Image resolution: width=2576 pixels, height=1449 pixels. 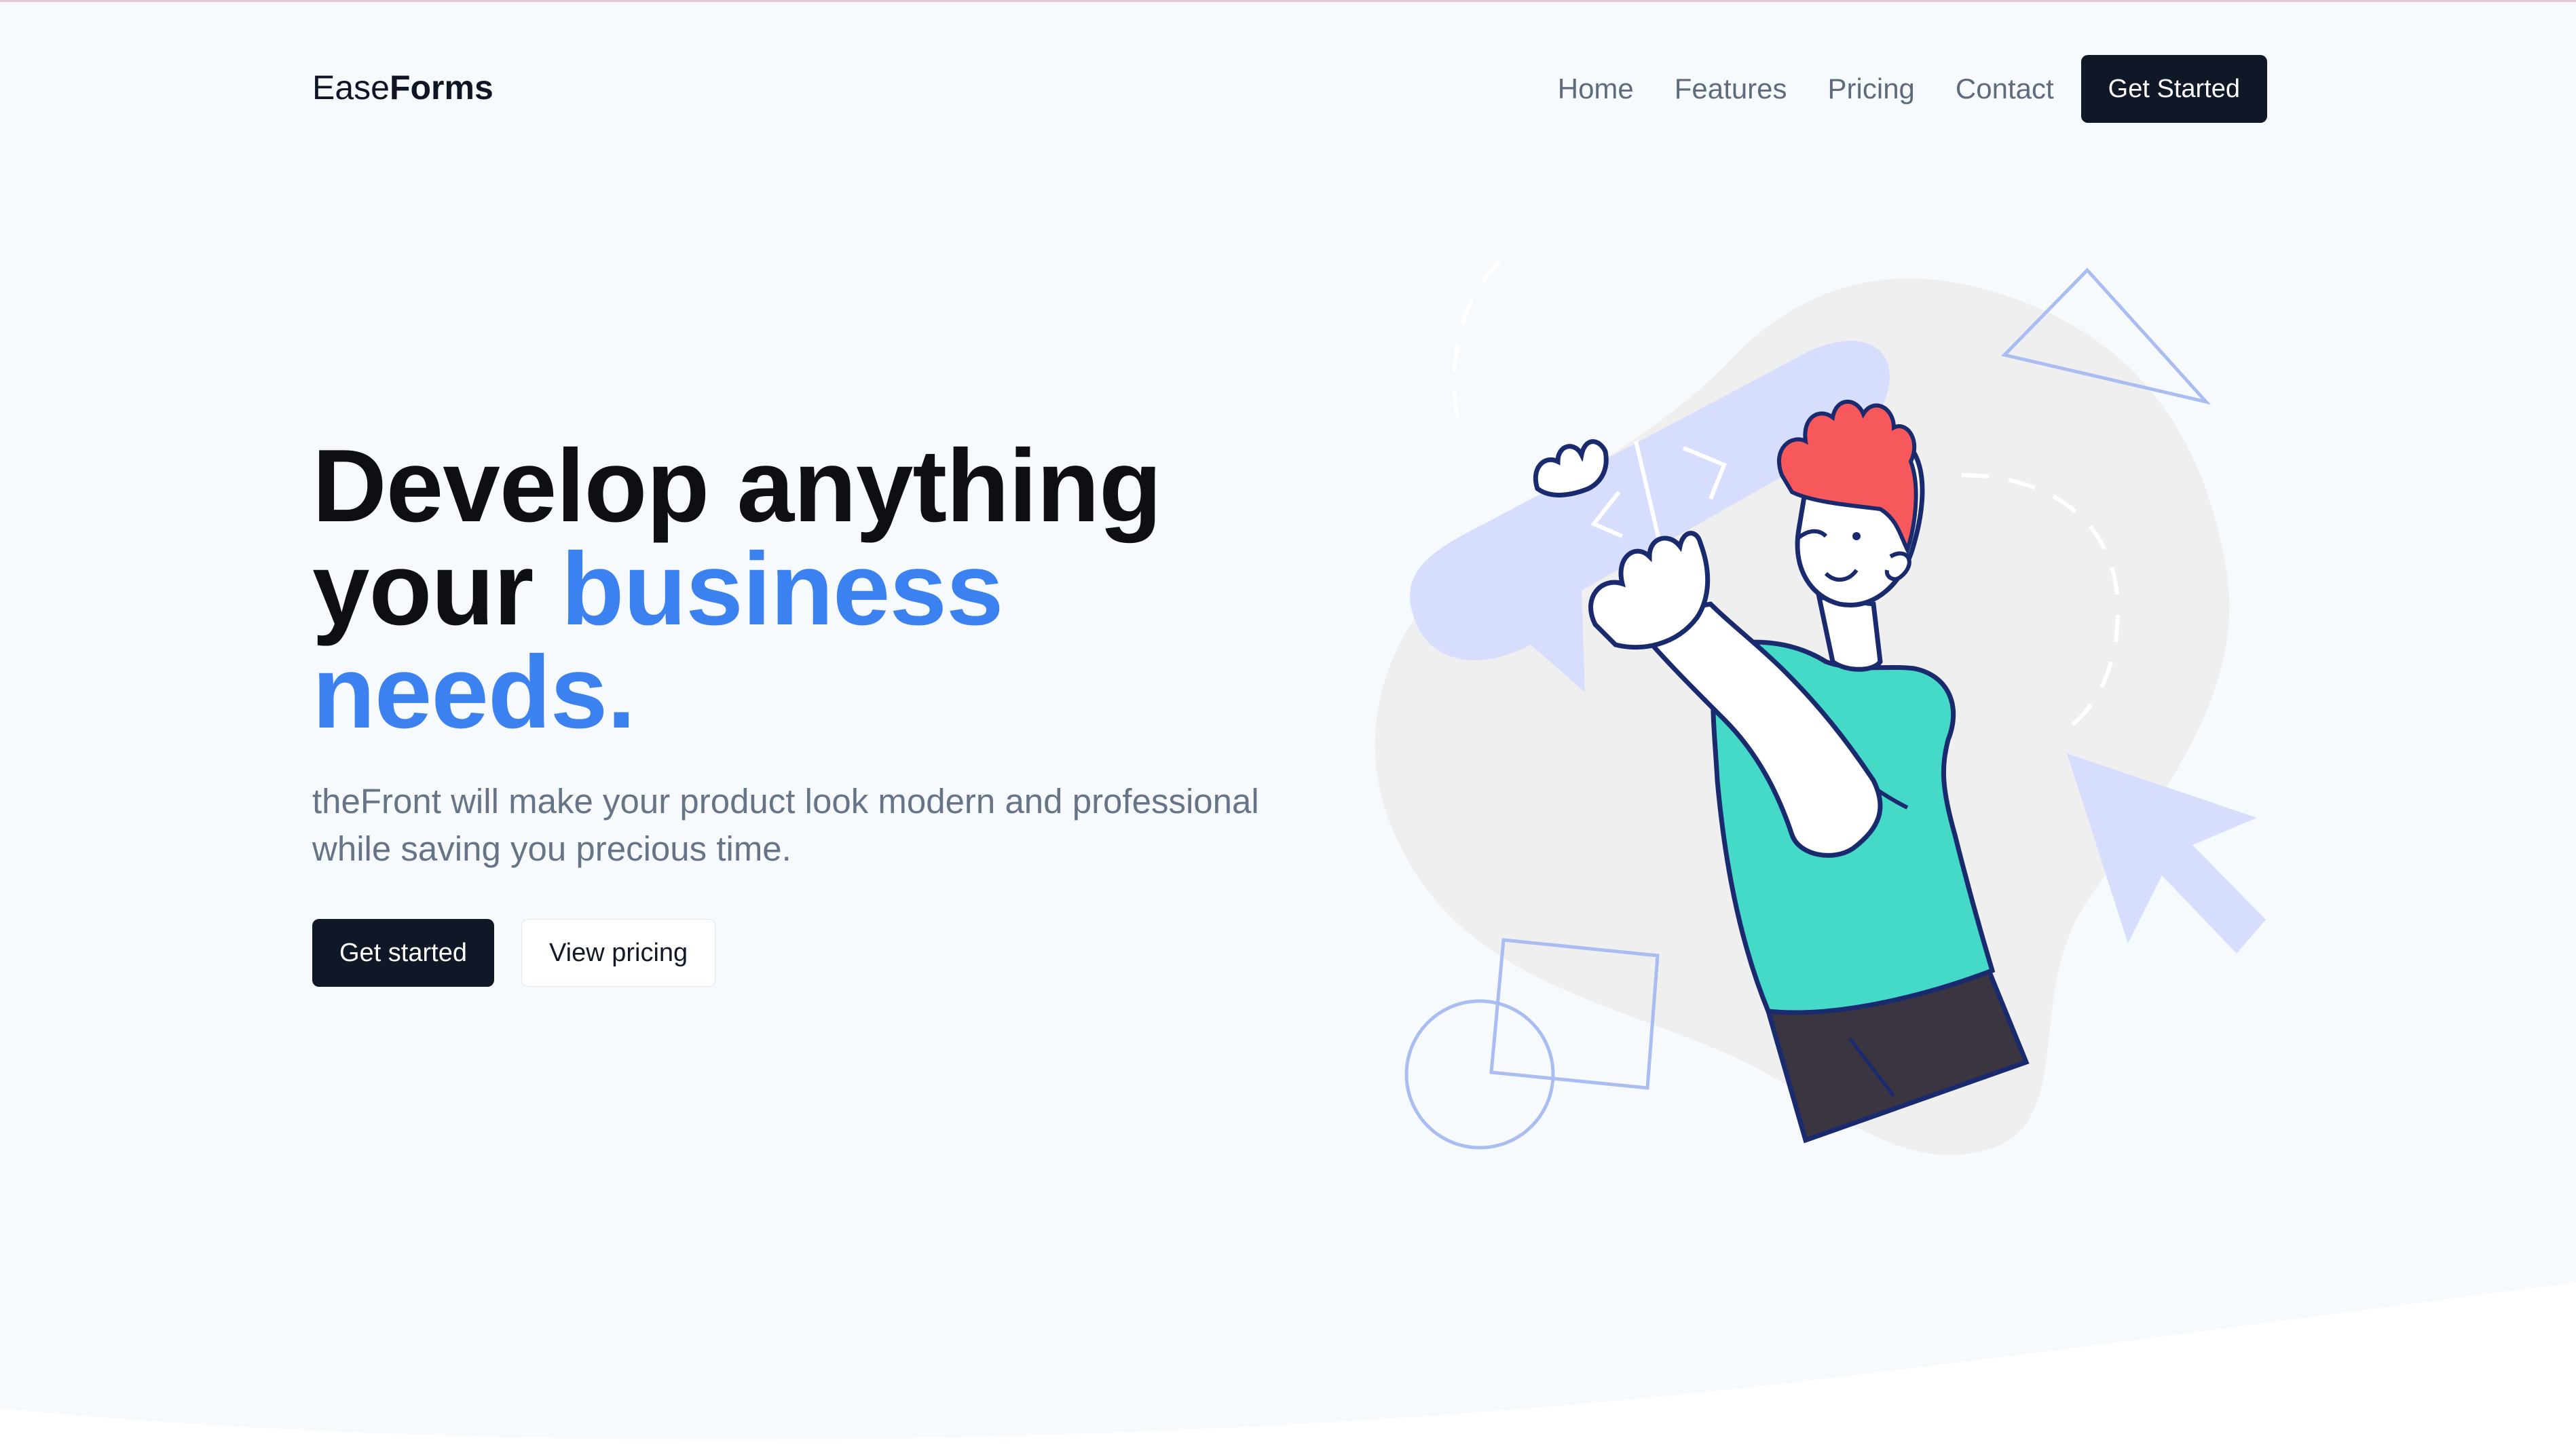 I want to click on brand-logo: EaseForms, so click(x=402, y=88).